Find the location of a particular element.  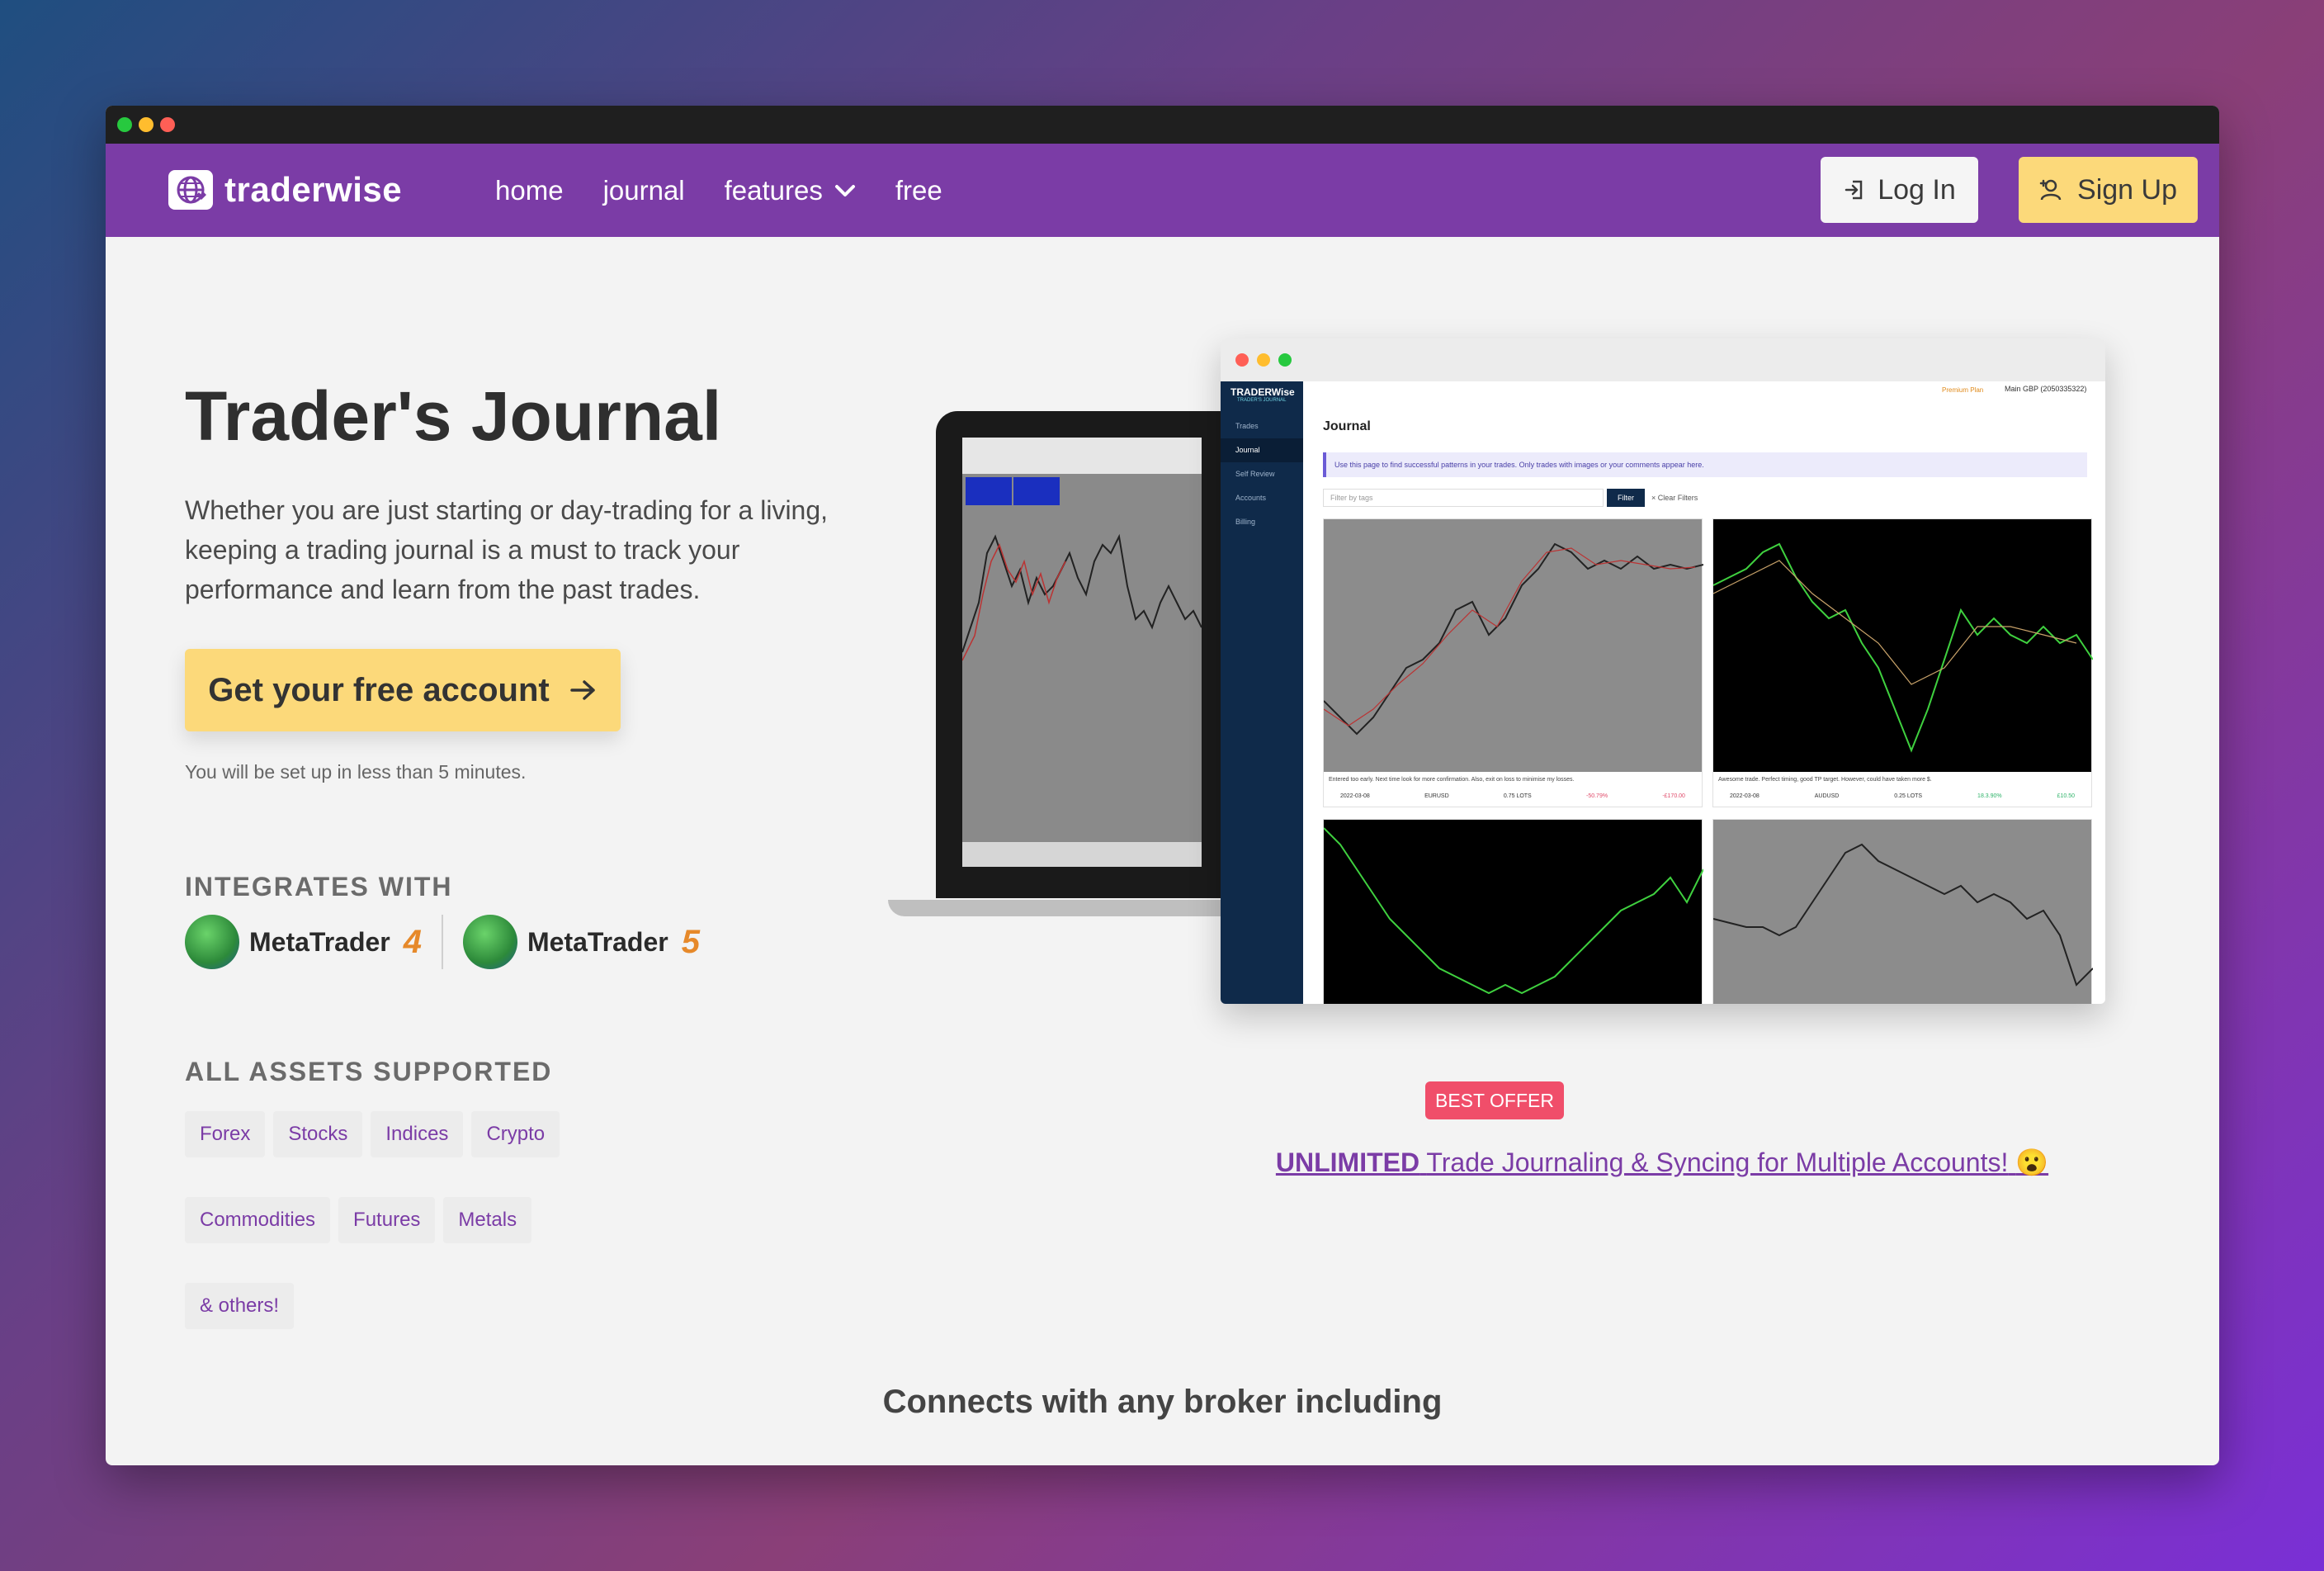

logo-divider is located at coordinates (442, 942).